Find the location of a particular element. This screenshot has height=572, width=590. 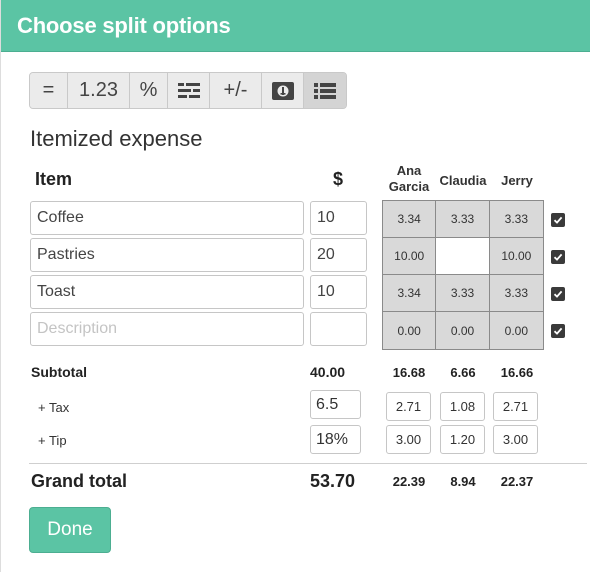

tax-rate-input: 6.5 is located at coordinates (335, 404).